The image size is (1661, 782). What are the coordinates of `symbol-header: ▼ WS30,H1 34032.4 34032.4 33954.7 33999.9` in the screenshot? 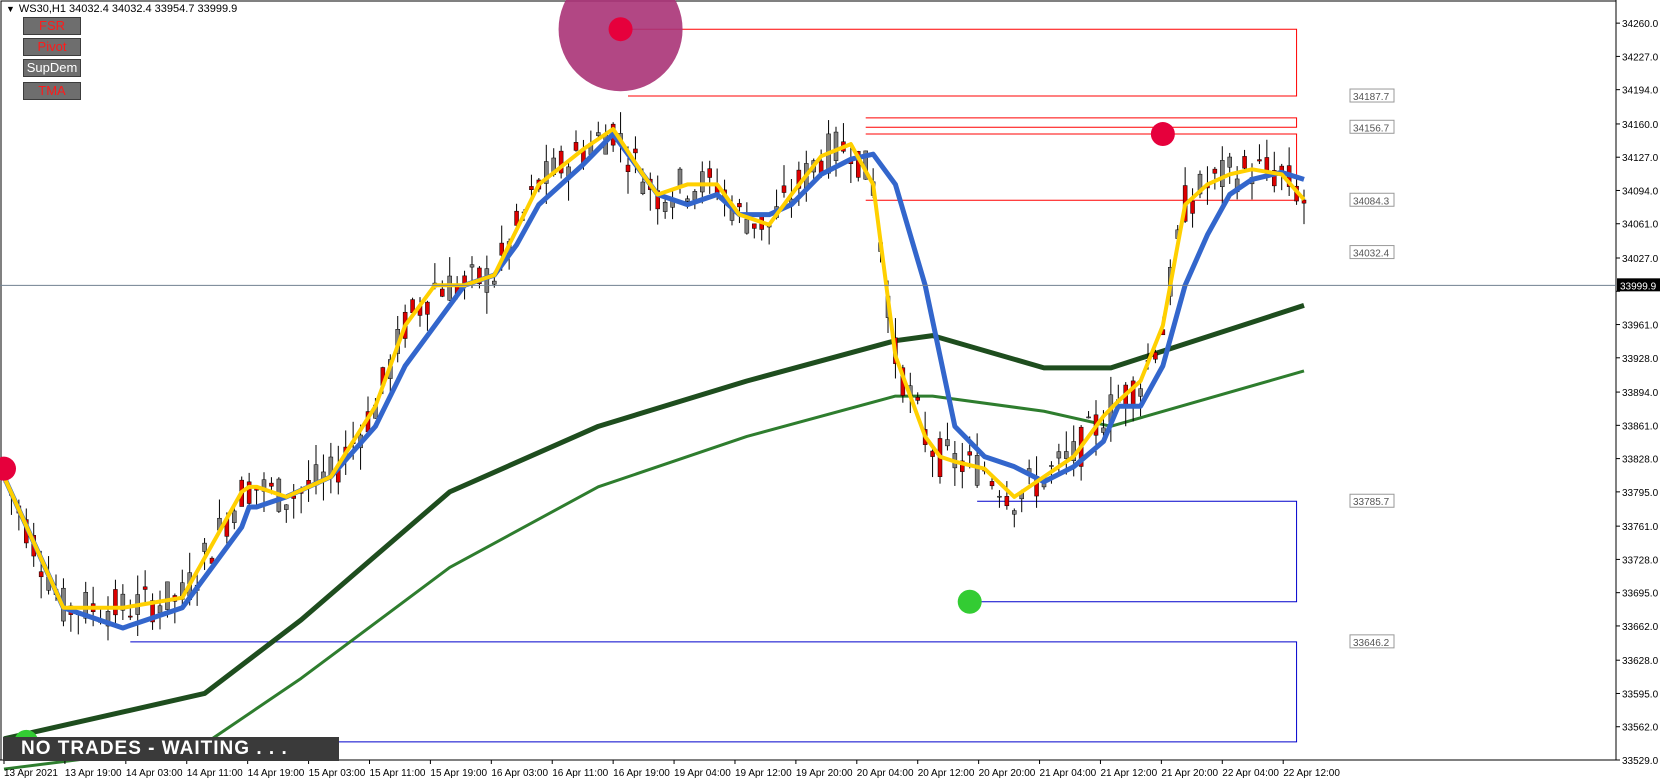 It's located at (121, 9).